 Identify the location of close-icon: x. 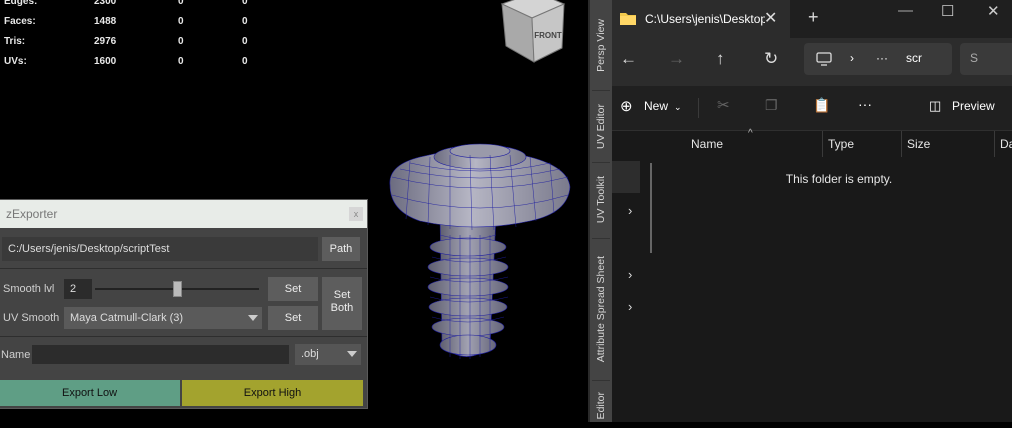
(356, 214).